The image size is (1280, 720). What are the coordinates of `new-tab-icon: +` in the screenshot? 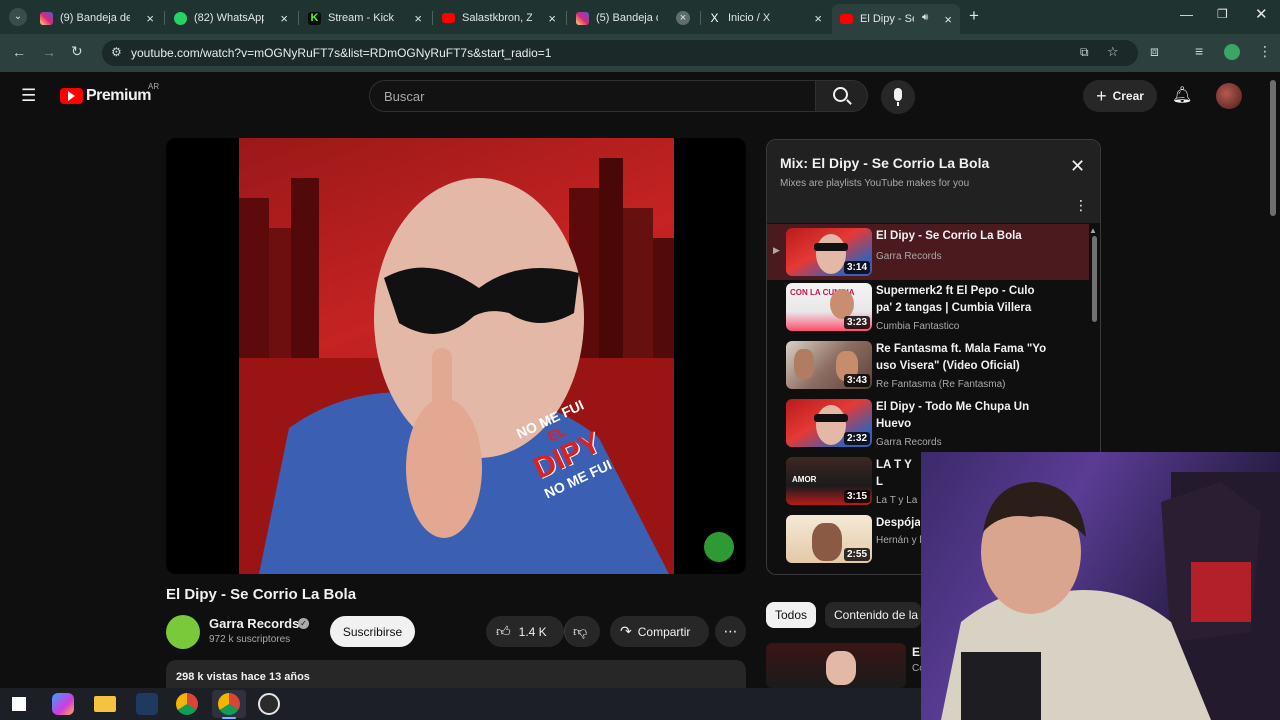 It's located at (974, 16).